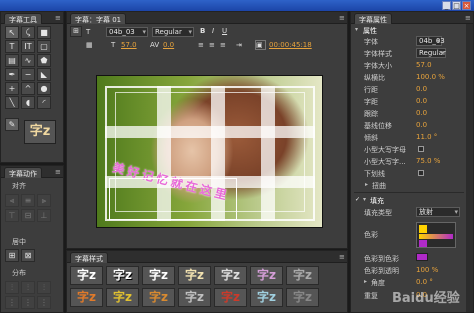 This screenshot has width=474, height=313. I want to click on smallcaps-checkbox, so click(421, 149).